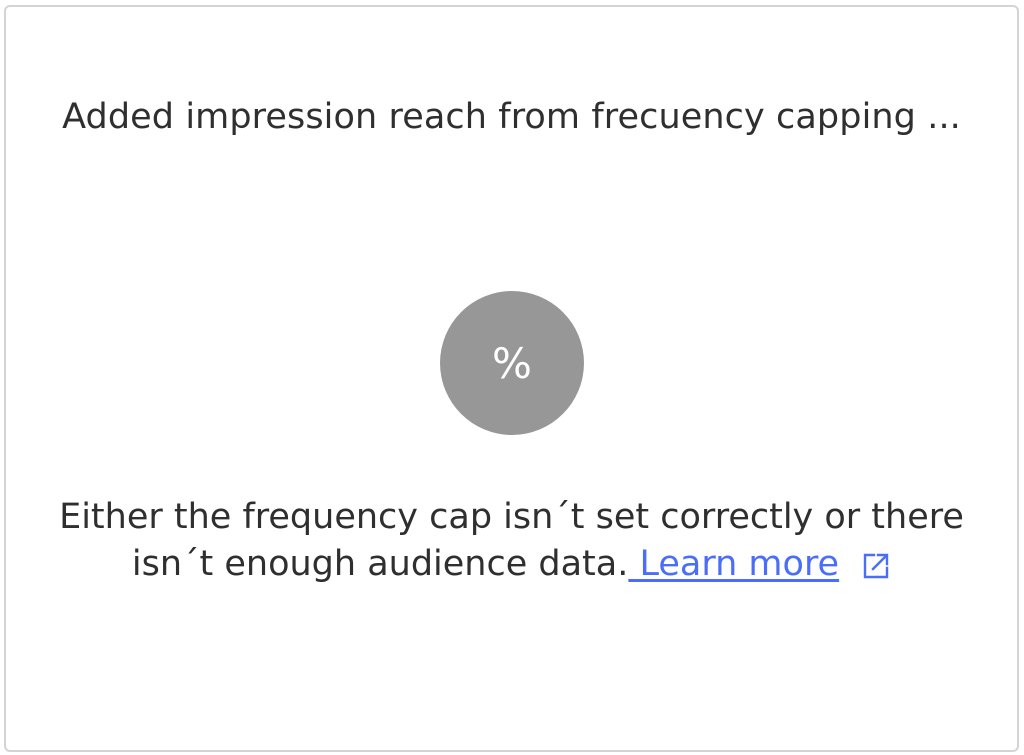 The width and height of the screenshot is (1024, 755). What do you see at coordinates (876, 563) in the screenshot?
I see `external-link-icon` at bounding box center [876, 563].